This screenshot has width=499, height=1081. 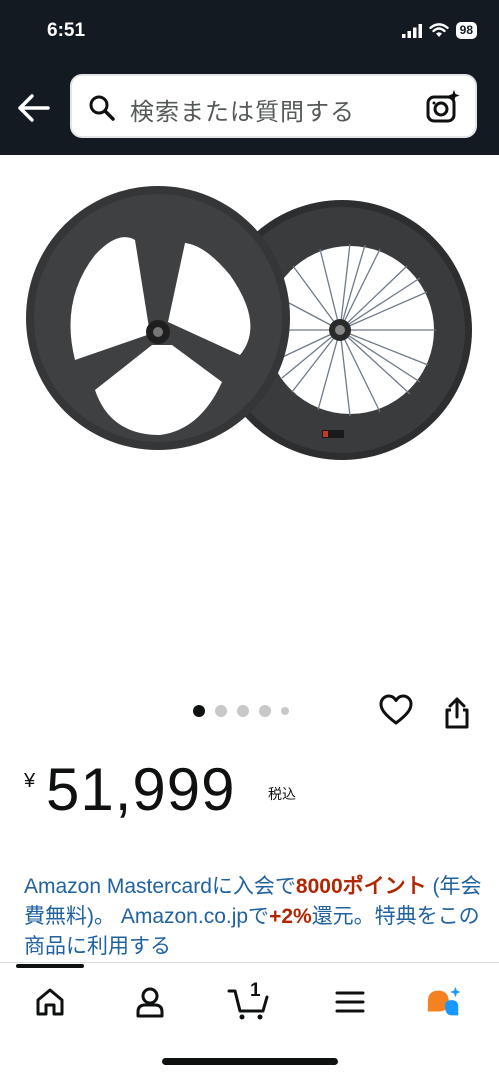 What do you see at coordinates (457, 713) in the screenshot?
I see `share-icon` at bounding box center [457, 713].